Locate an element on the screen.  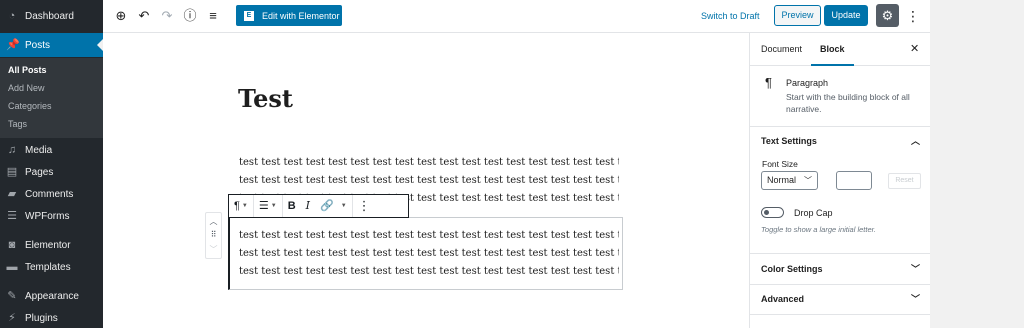
menu-label: Media is located at coordinates (39, 150).